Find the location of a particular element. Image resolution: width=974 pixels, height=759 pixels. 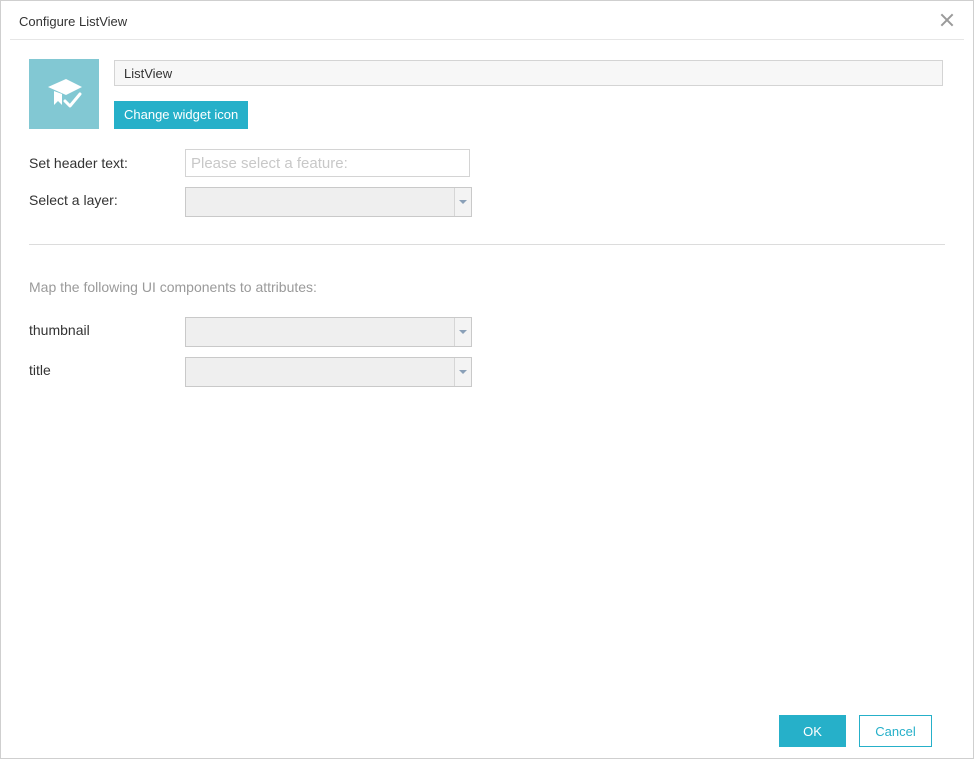

header-text-input is located at coordinates (327, 163).